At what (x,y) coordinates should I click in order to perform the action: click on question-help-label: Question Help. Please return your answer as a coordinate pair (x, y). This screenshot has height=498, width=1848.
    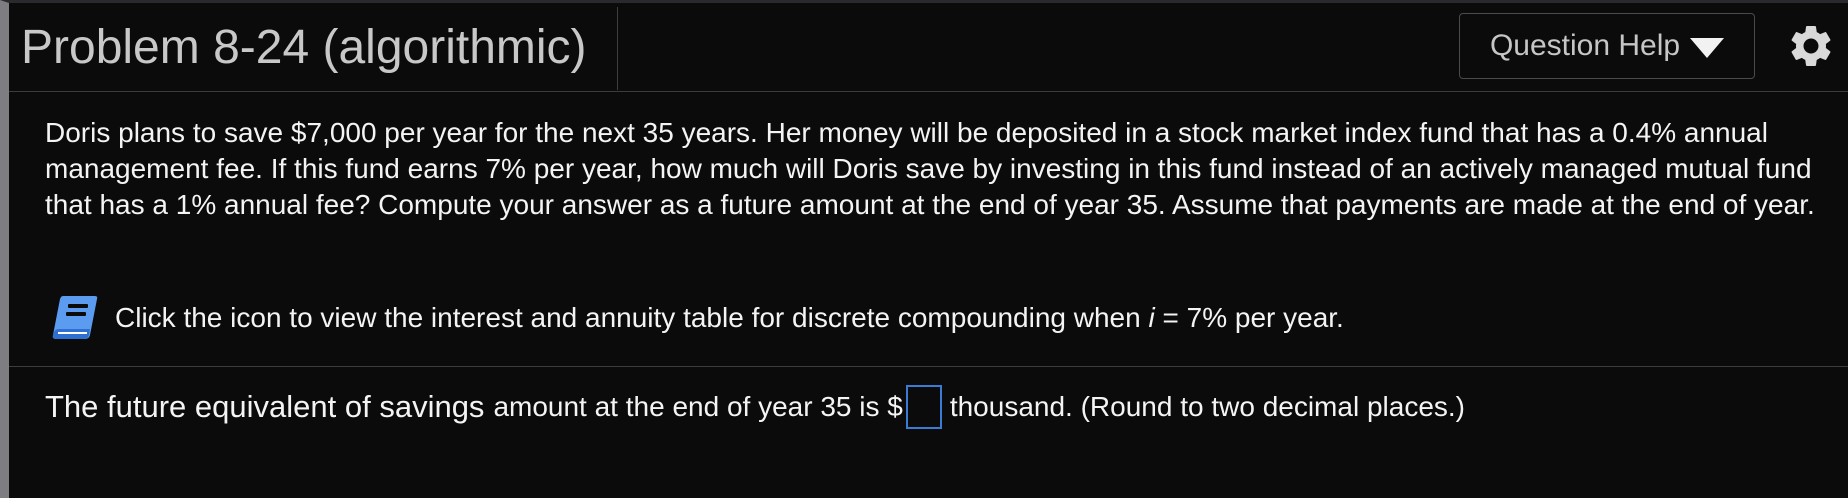
    Looking at the image, I should click on (1585, 45).